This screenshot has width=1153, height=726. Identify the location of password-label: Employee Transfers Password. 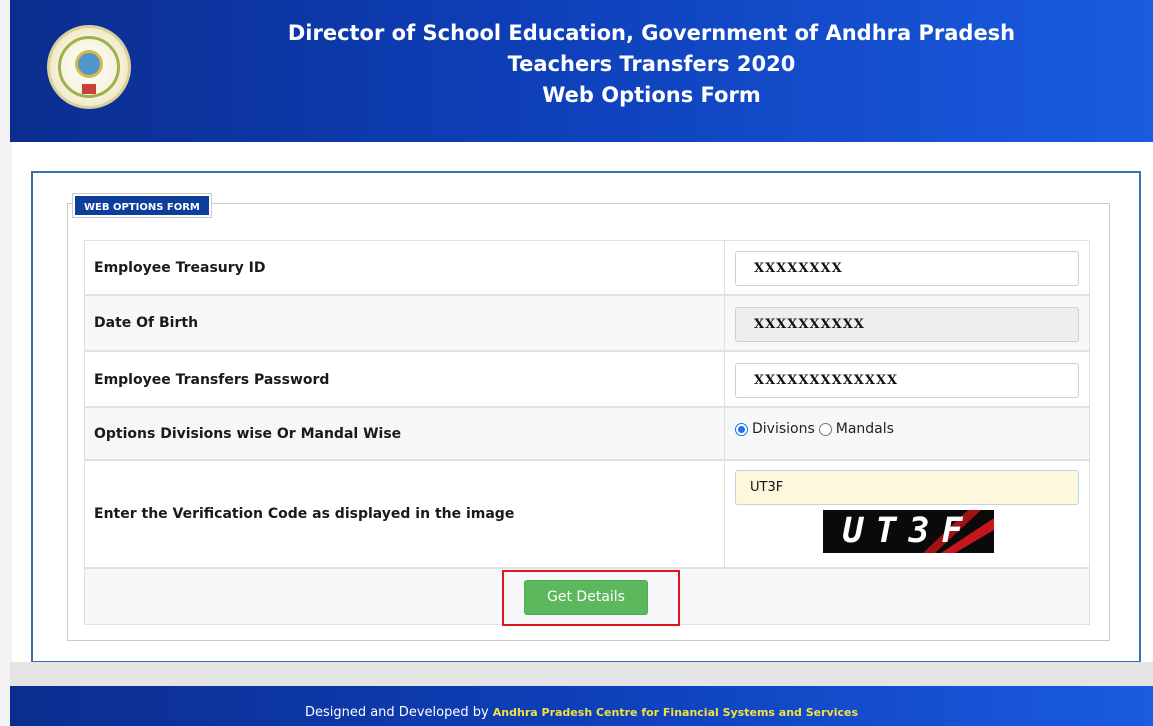
(212, 380).